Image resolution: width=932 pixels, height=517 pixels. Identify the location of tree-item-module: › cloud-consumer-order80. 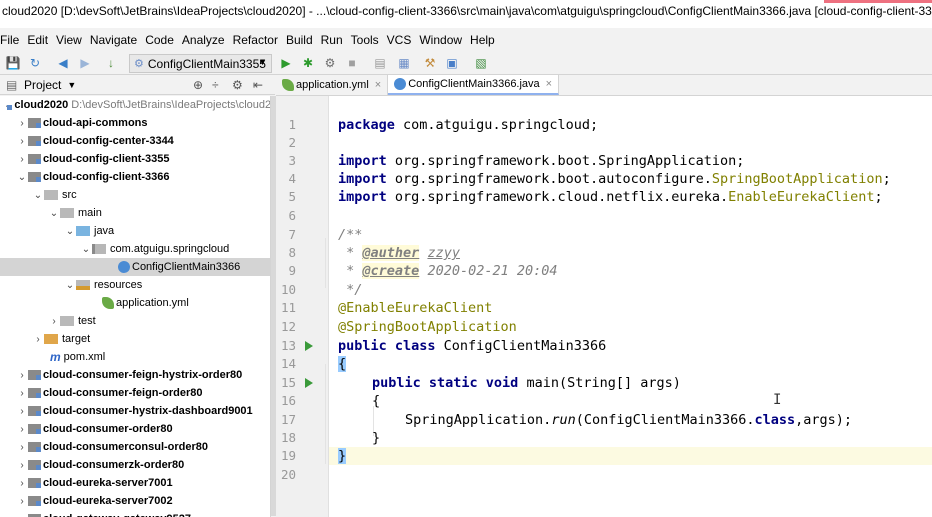
(137, 429).